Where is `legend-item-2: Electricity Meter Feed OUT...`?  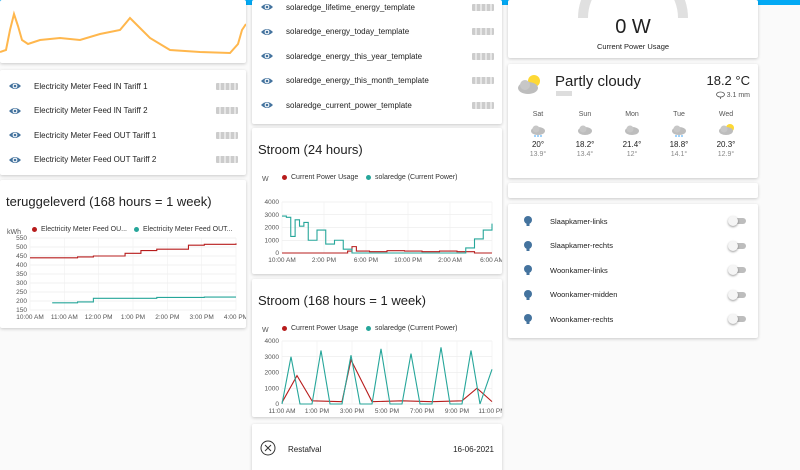
legend-item-2: Electricity Meter Feed OUT... is located at coordinates (183, 229).